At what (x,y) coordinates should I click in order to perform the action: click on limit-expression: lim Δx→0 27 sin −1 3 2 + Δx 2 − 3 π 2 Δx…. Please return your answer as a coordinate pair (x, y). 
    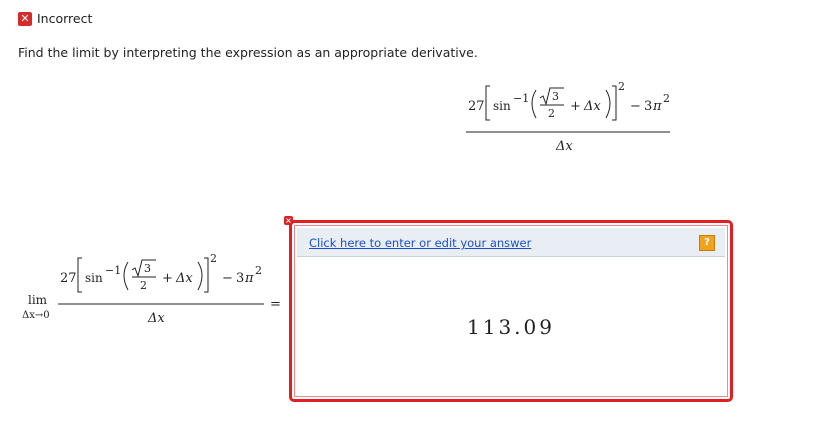
    Looking at the image, I should click on (151, 289).